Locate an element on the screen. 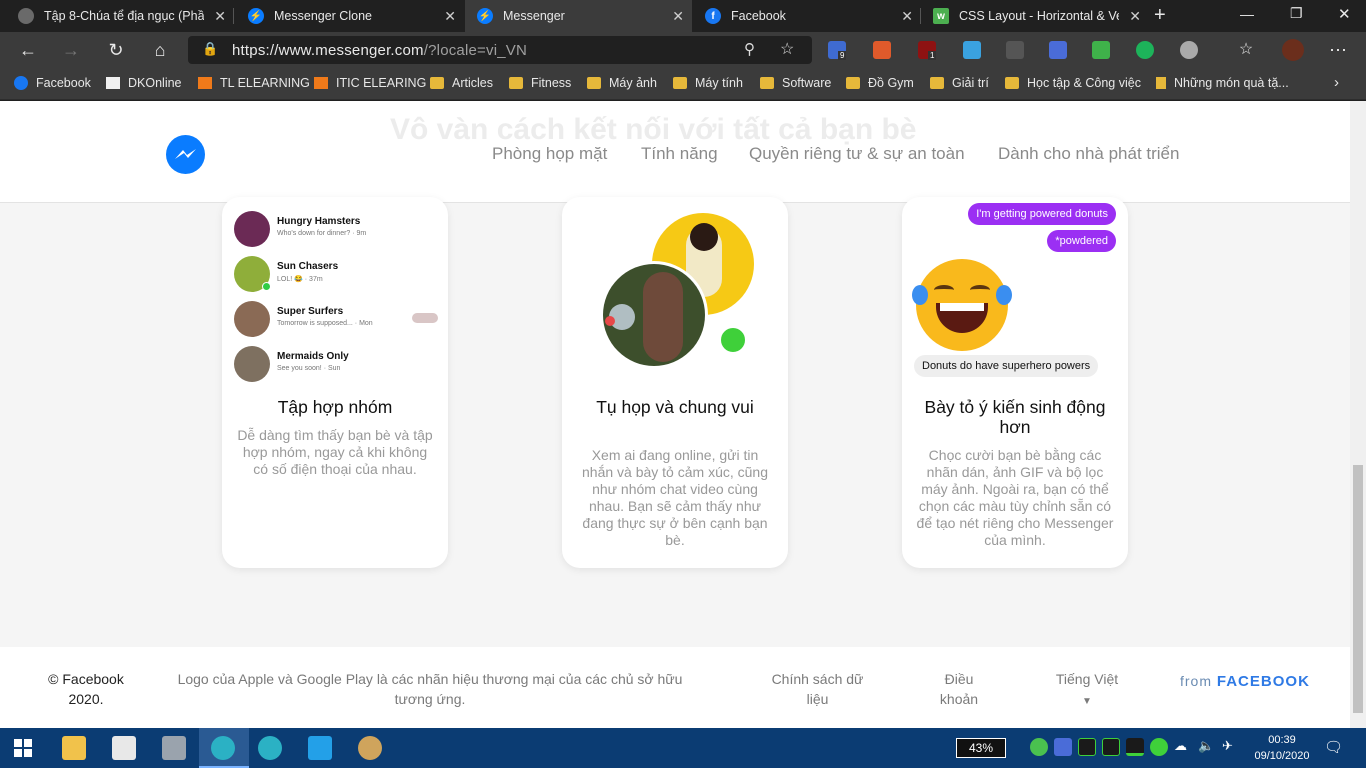 This screenshot has height=768, width=1366. scrollbar-thumb is located at coordinates (1358, 589).